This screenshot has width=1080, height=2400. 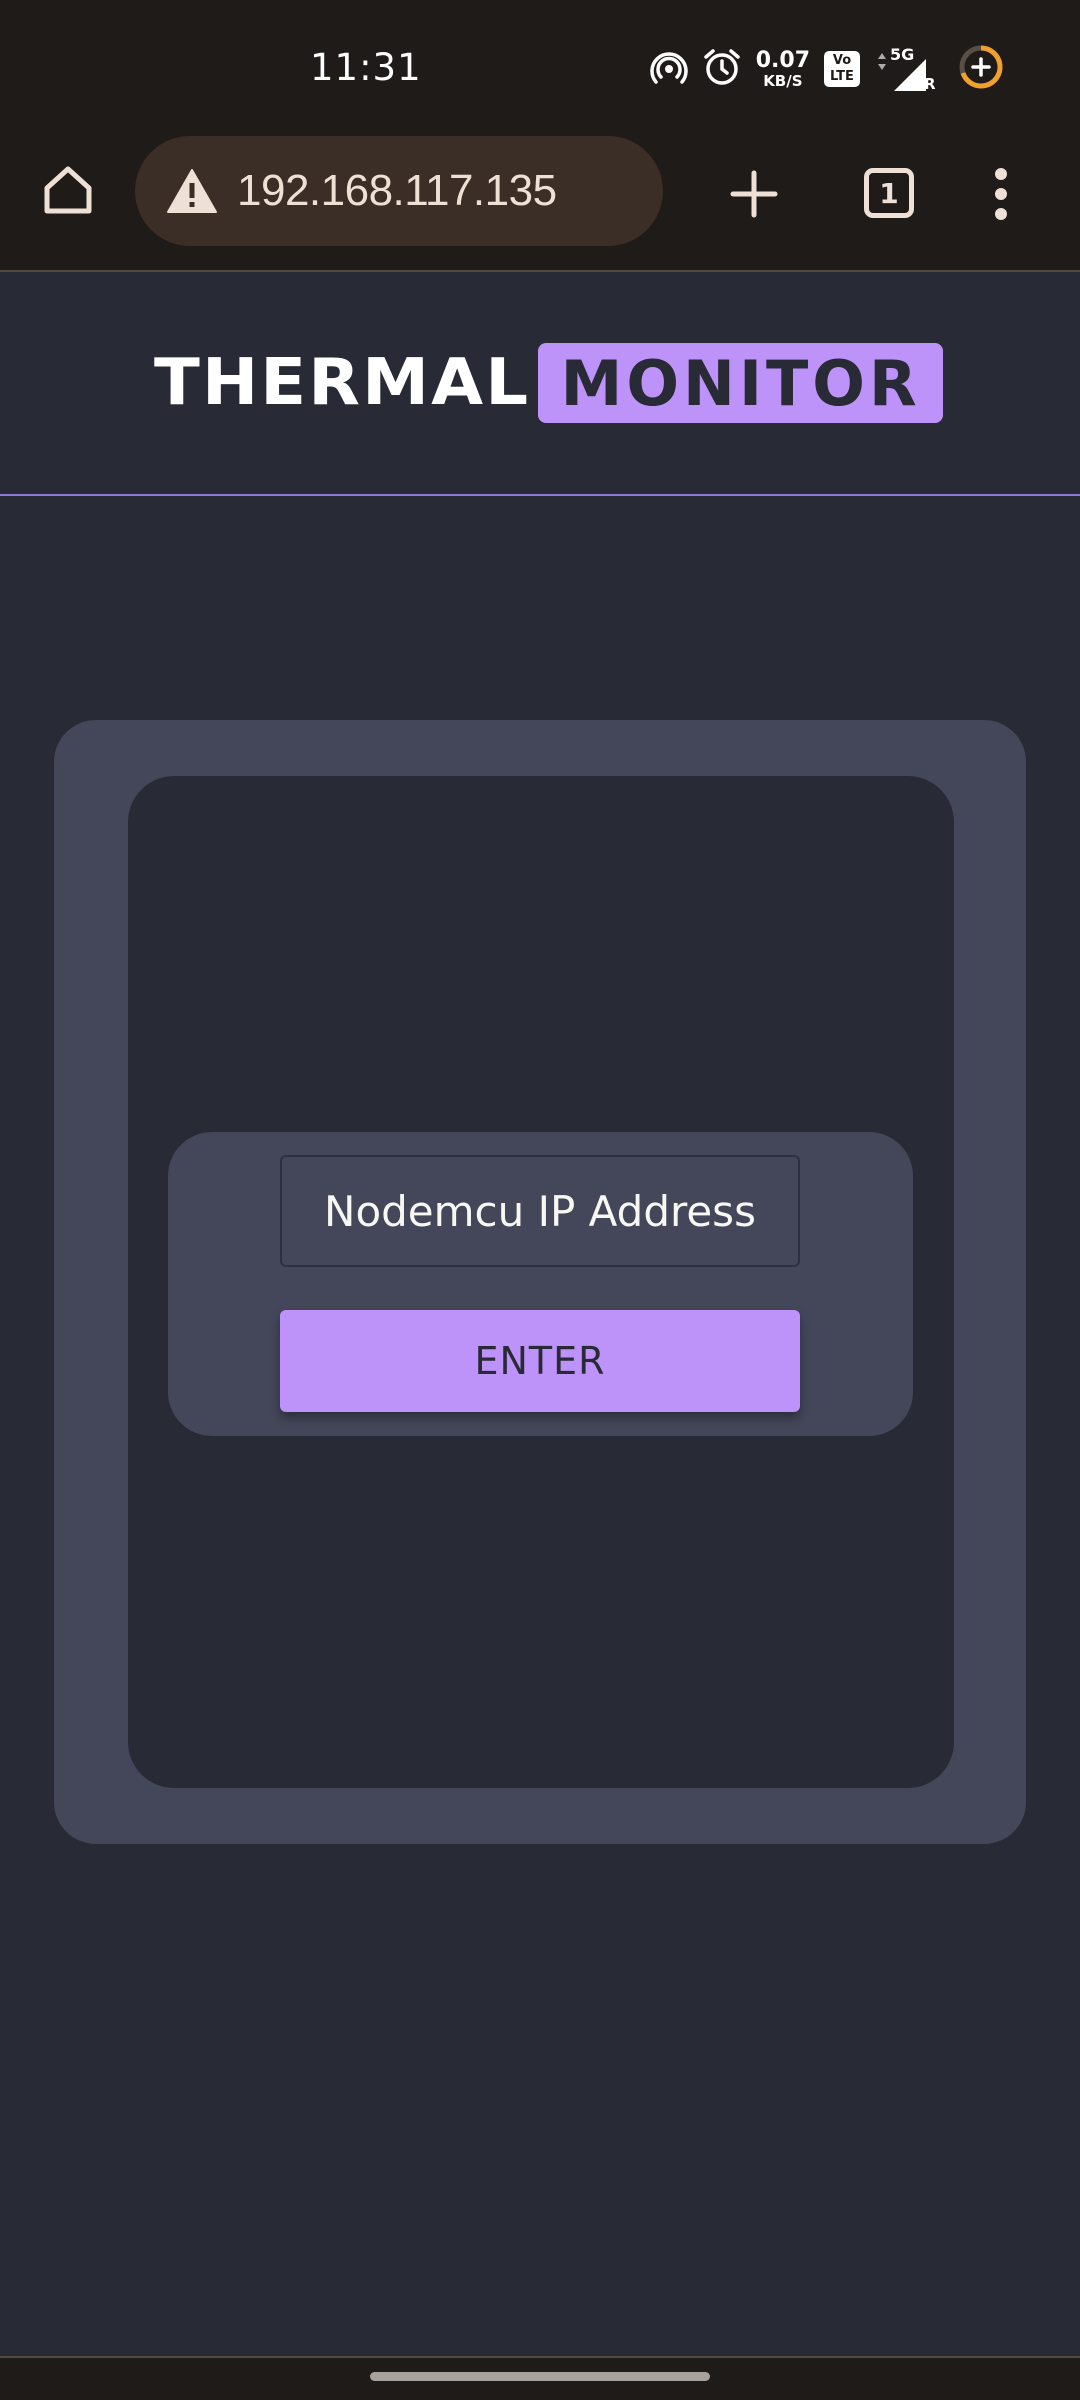 I want to click on volte-icon: Vo LTE, so click(x=842, y=69).